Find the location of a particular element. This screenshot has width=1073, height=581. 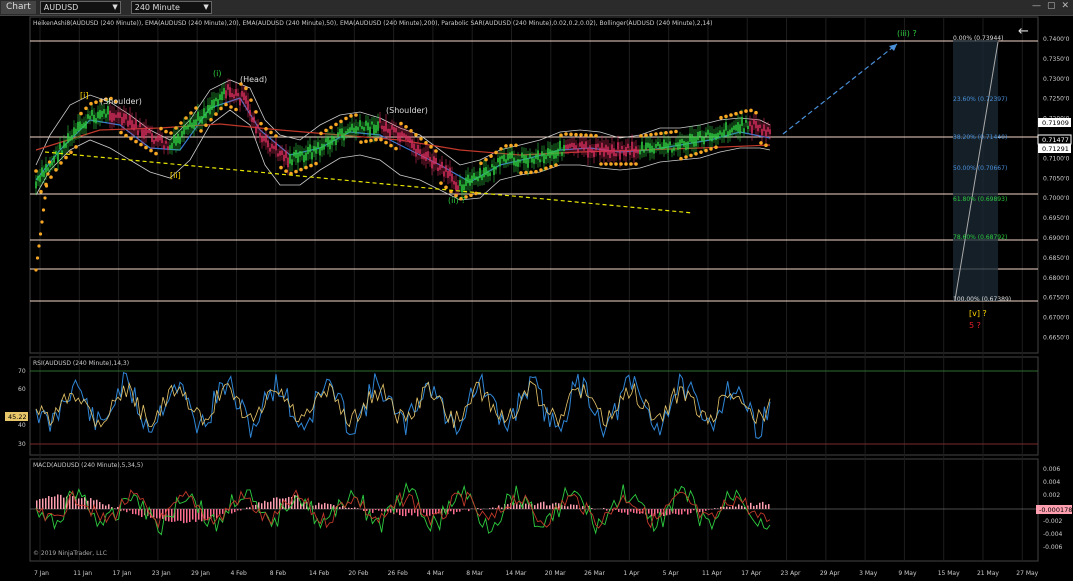

back-arrow-icon: ← is located at coordinates (1023, 31).